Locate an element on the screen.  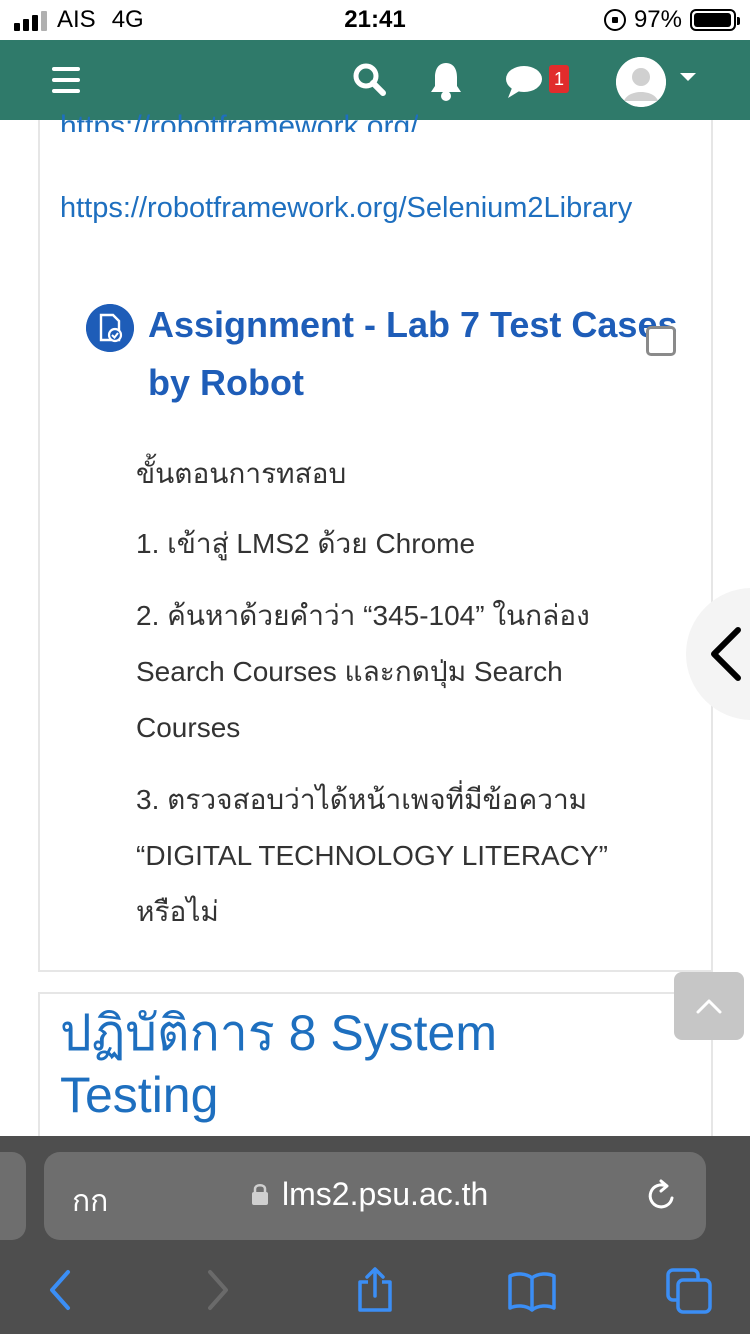
browser-toolbar: กก lms2.psu.ac.th is located at coordinates (375, 1235).